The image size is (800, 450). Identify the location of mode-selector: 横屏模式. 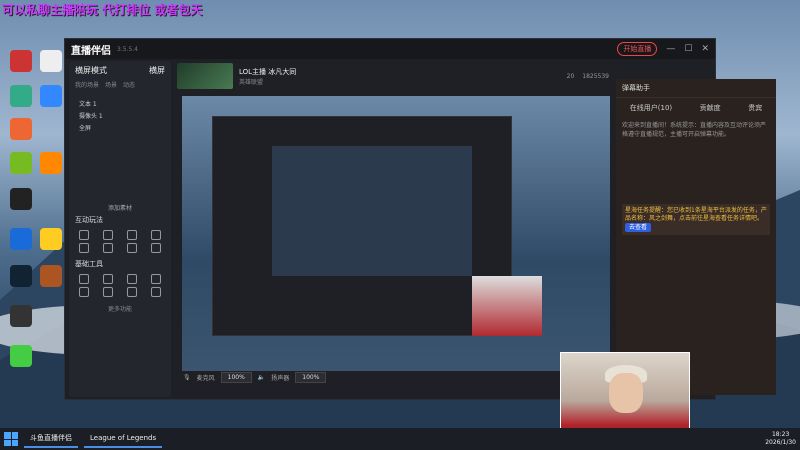
(91, 70).